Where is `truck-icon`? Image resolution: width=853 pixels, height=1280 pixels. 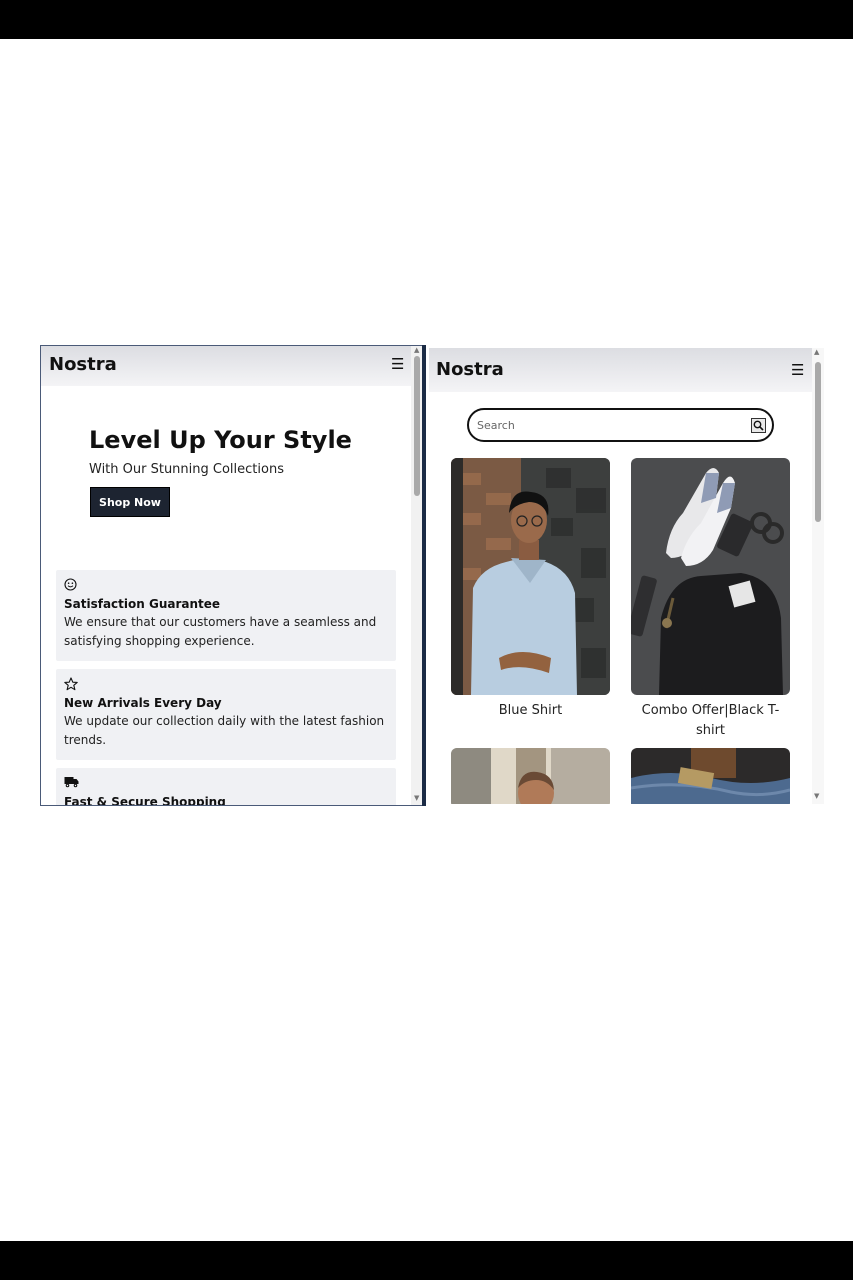
truck-icon is located at coordinates (226, 785).